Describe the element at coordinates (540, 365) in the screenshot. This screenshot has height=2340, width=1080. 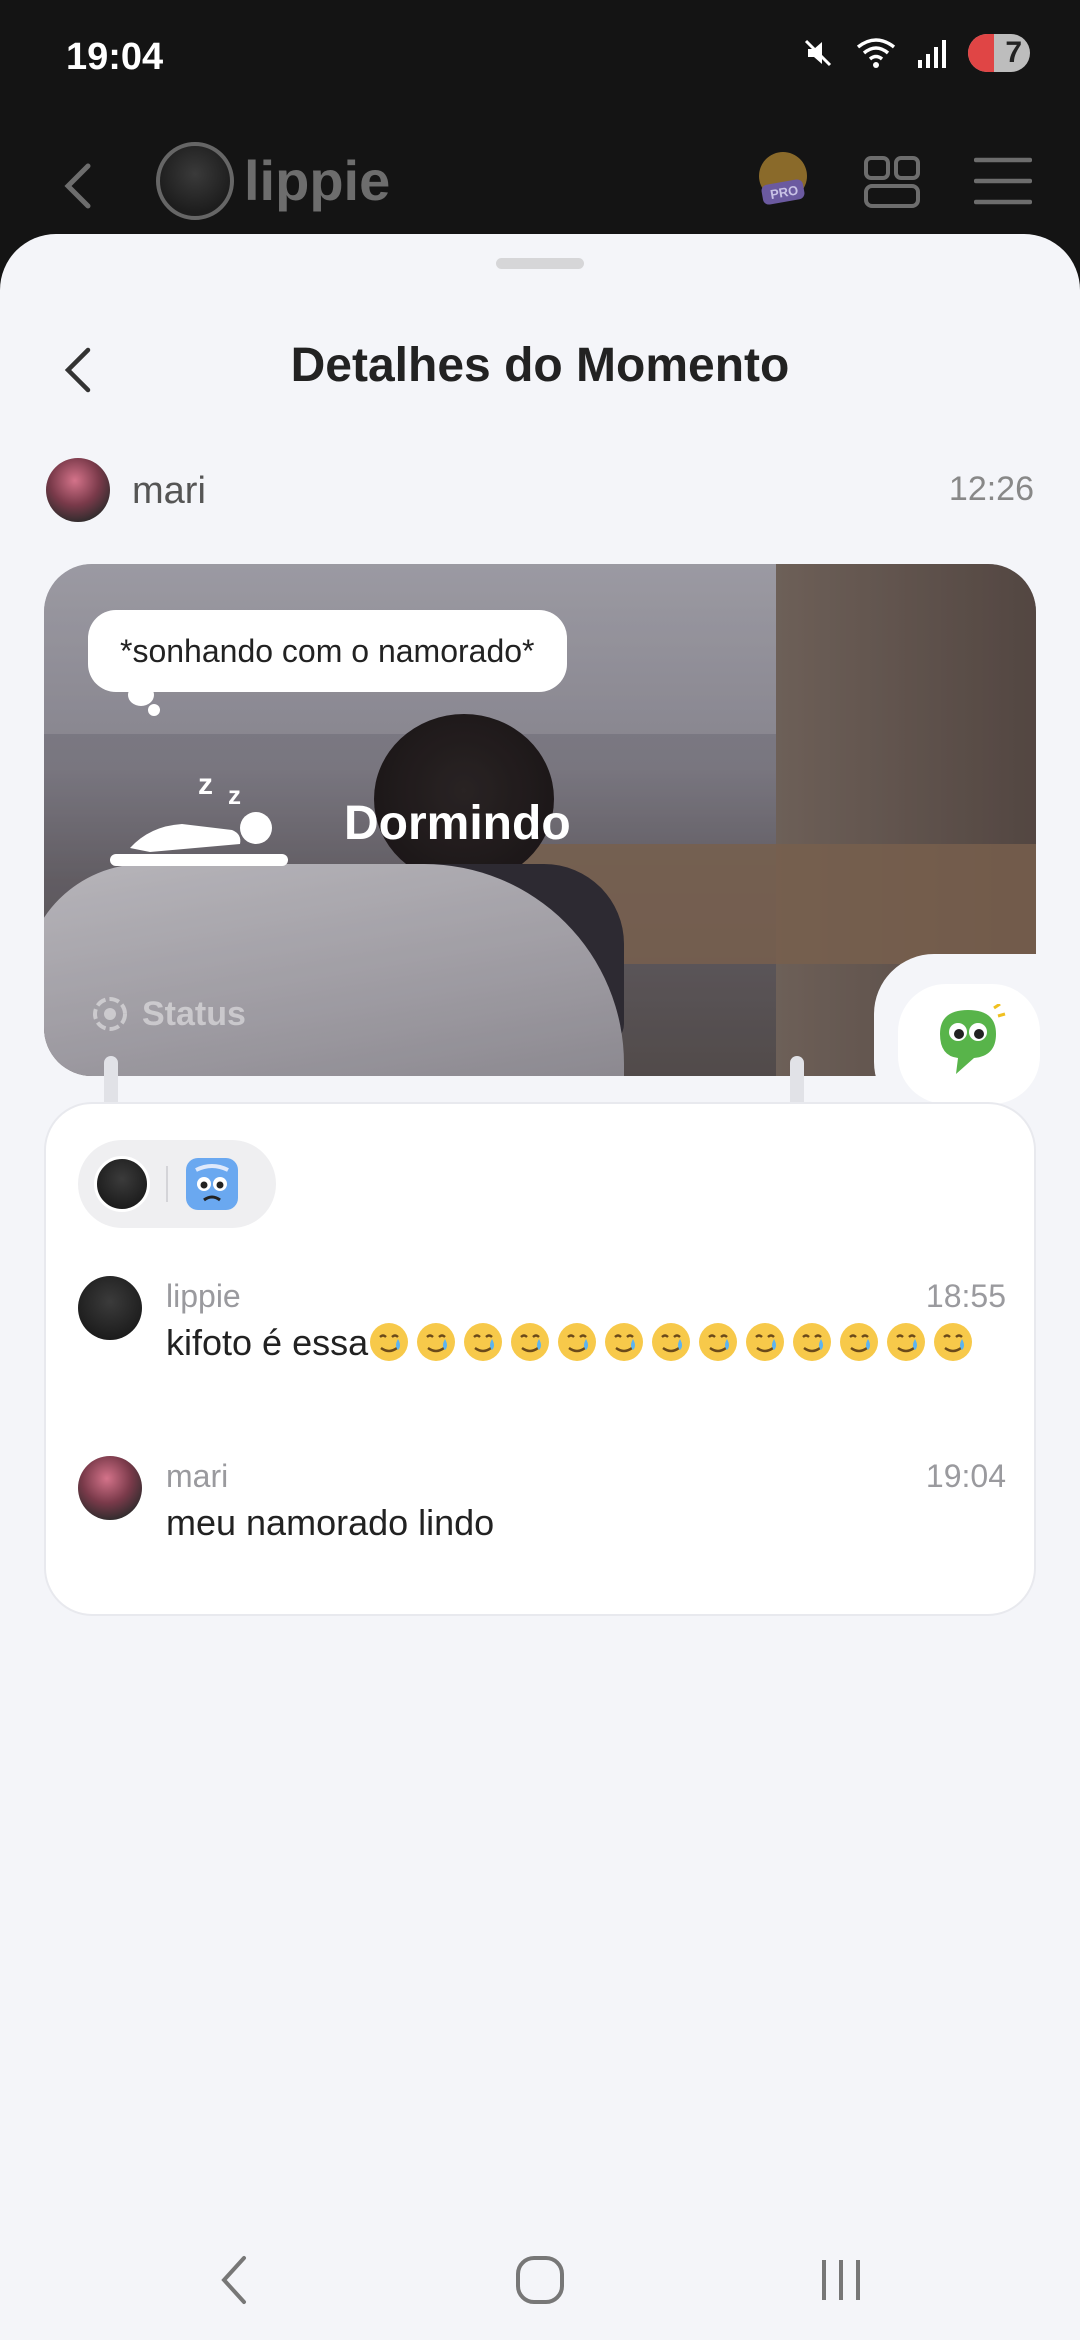
I see `page-title: Detalhes do Momento` at that location.